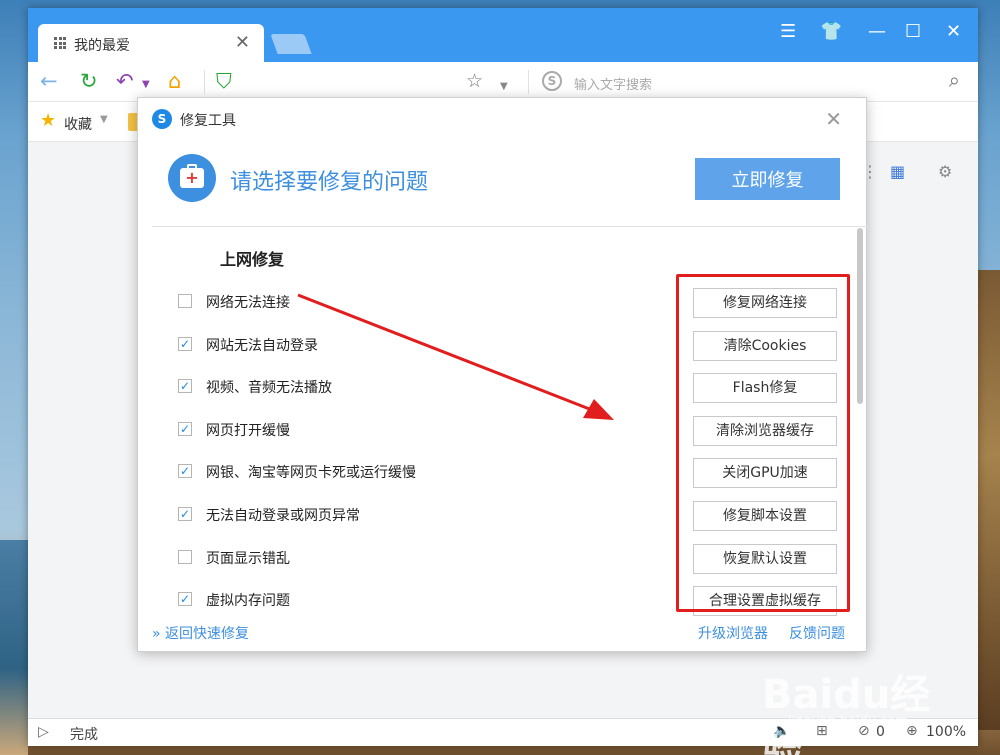 The image size is (1000, 755). I want to click on watermark-brand: Baidu经验, so click(846, 713).